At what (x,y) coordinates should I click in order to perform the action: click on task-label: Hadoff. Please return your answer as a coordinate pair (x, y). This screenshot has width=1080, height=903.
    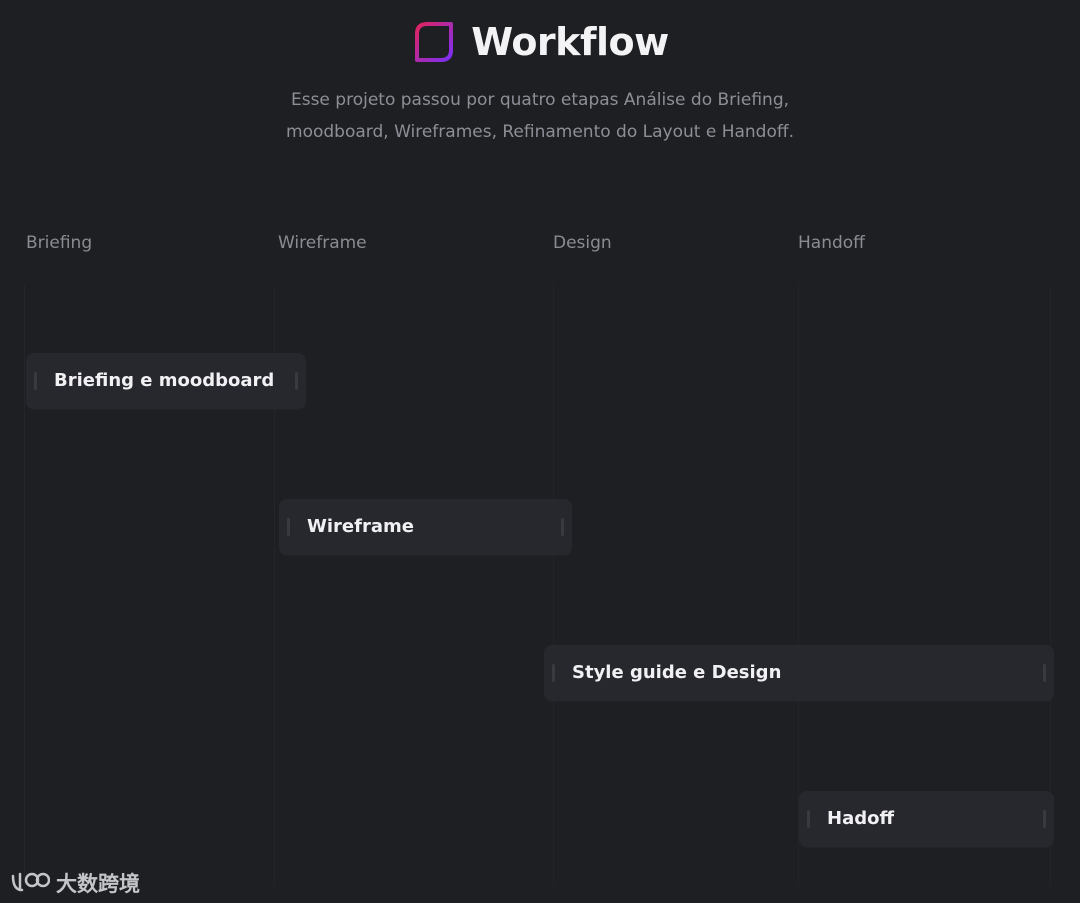
    Looking at the image, I should click on (861, 818).